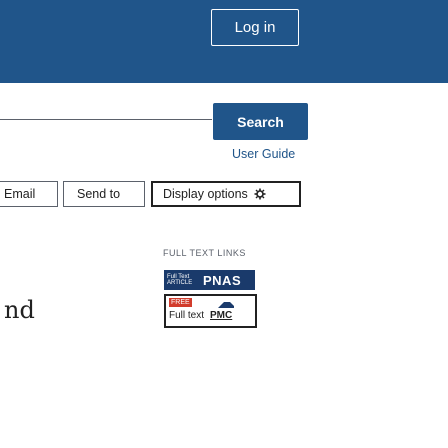 Image resolution: width=448 pixels, height=448 pixels. I want to click on full-text-links-heading: FULL TEXT LINKS, so click(204, 253).